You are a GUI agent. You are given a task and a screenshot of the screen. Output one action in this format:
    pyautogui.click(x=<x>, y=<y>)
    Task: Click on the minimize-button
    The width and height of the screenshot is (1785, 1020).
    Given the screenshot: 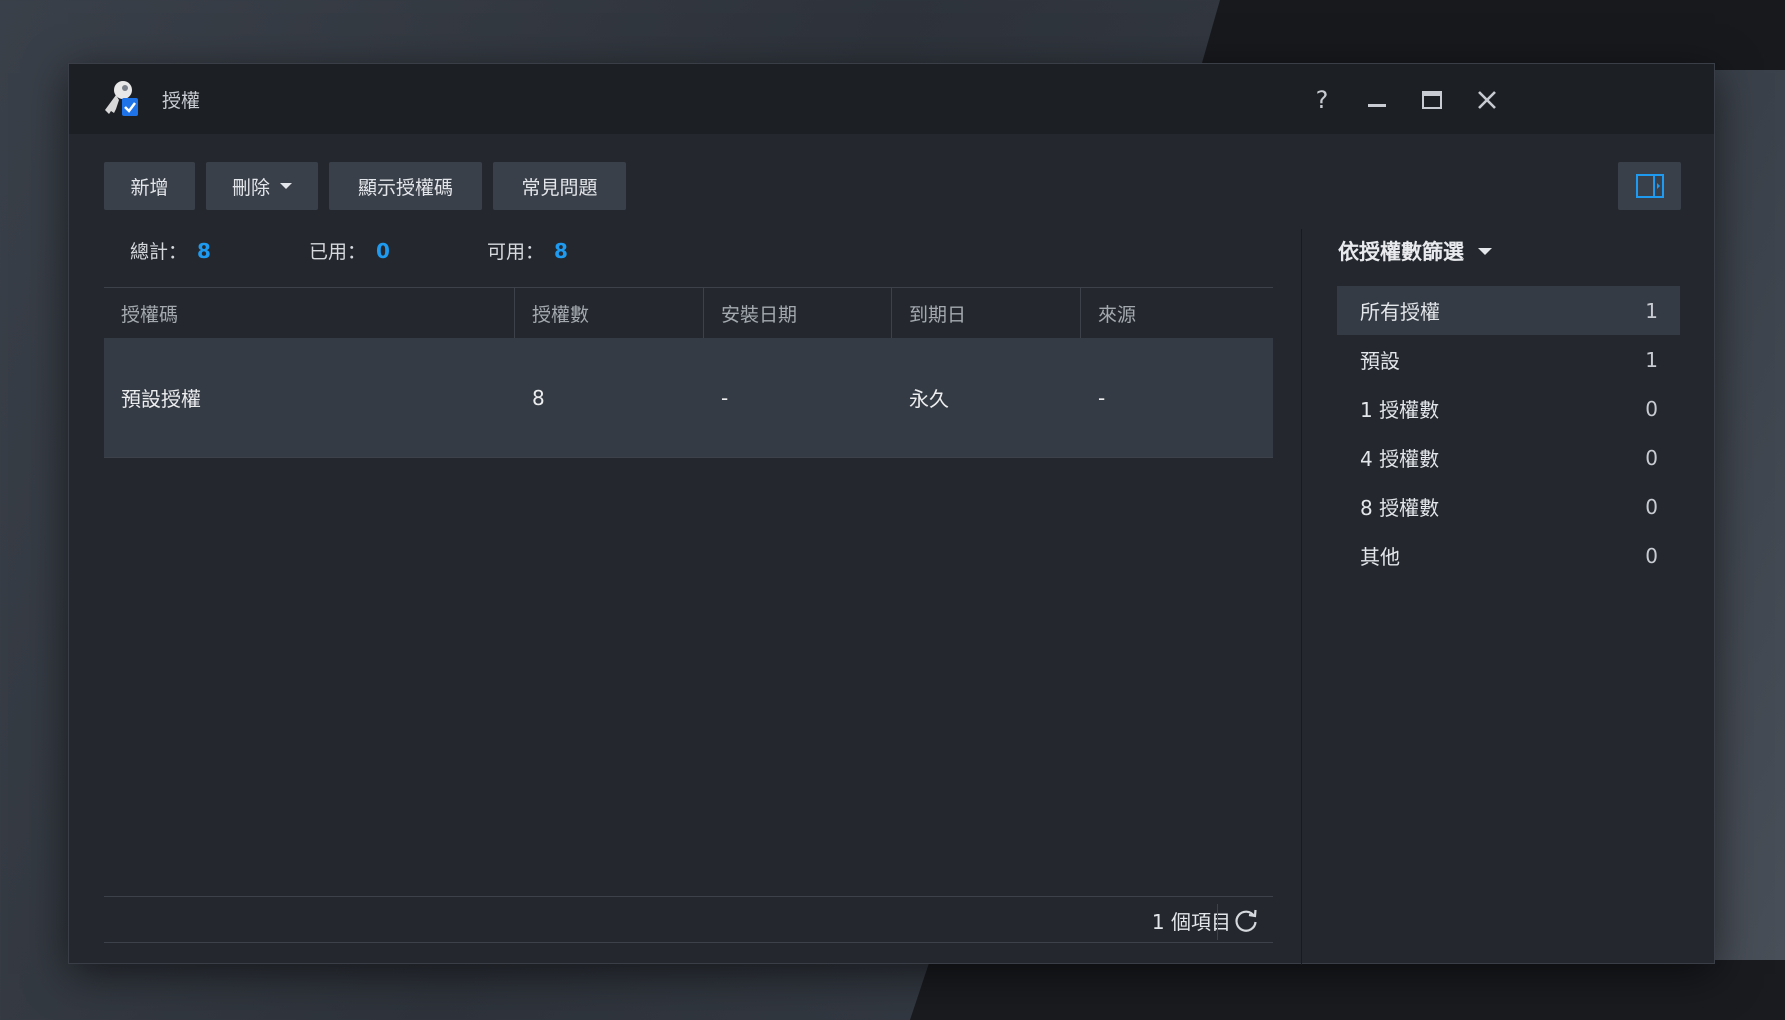 What is the action you would take?
    pyautogui.click(x=1377, y=100)
    